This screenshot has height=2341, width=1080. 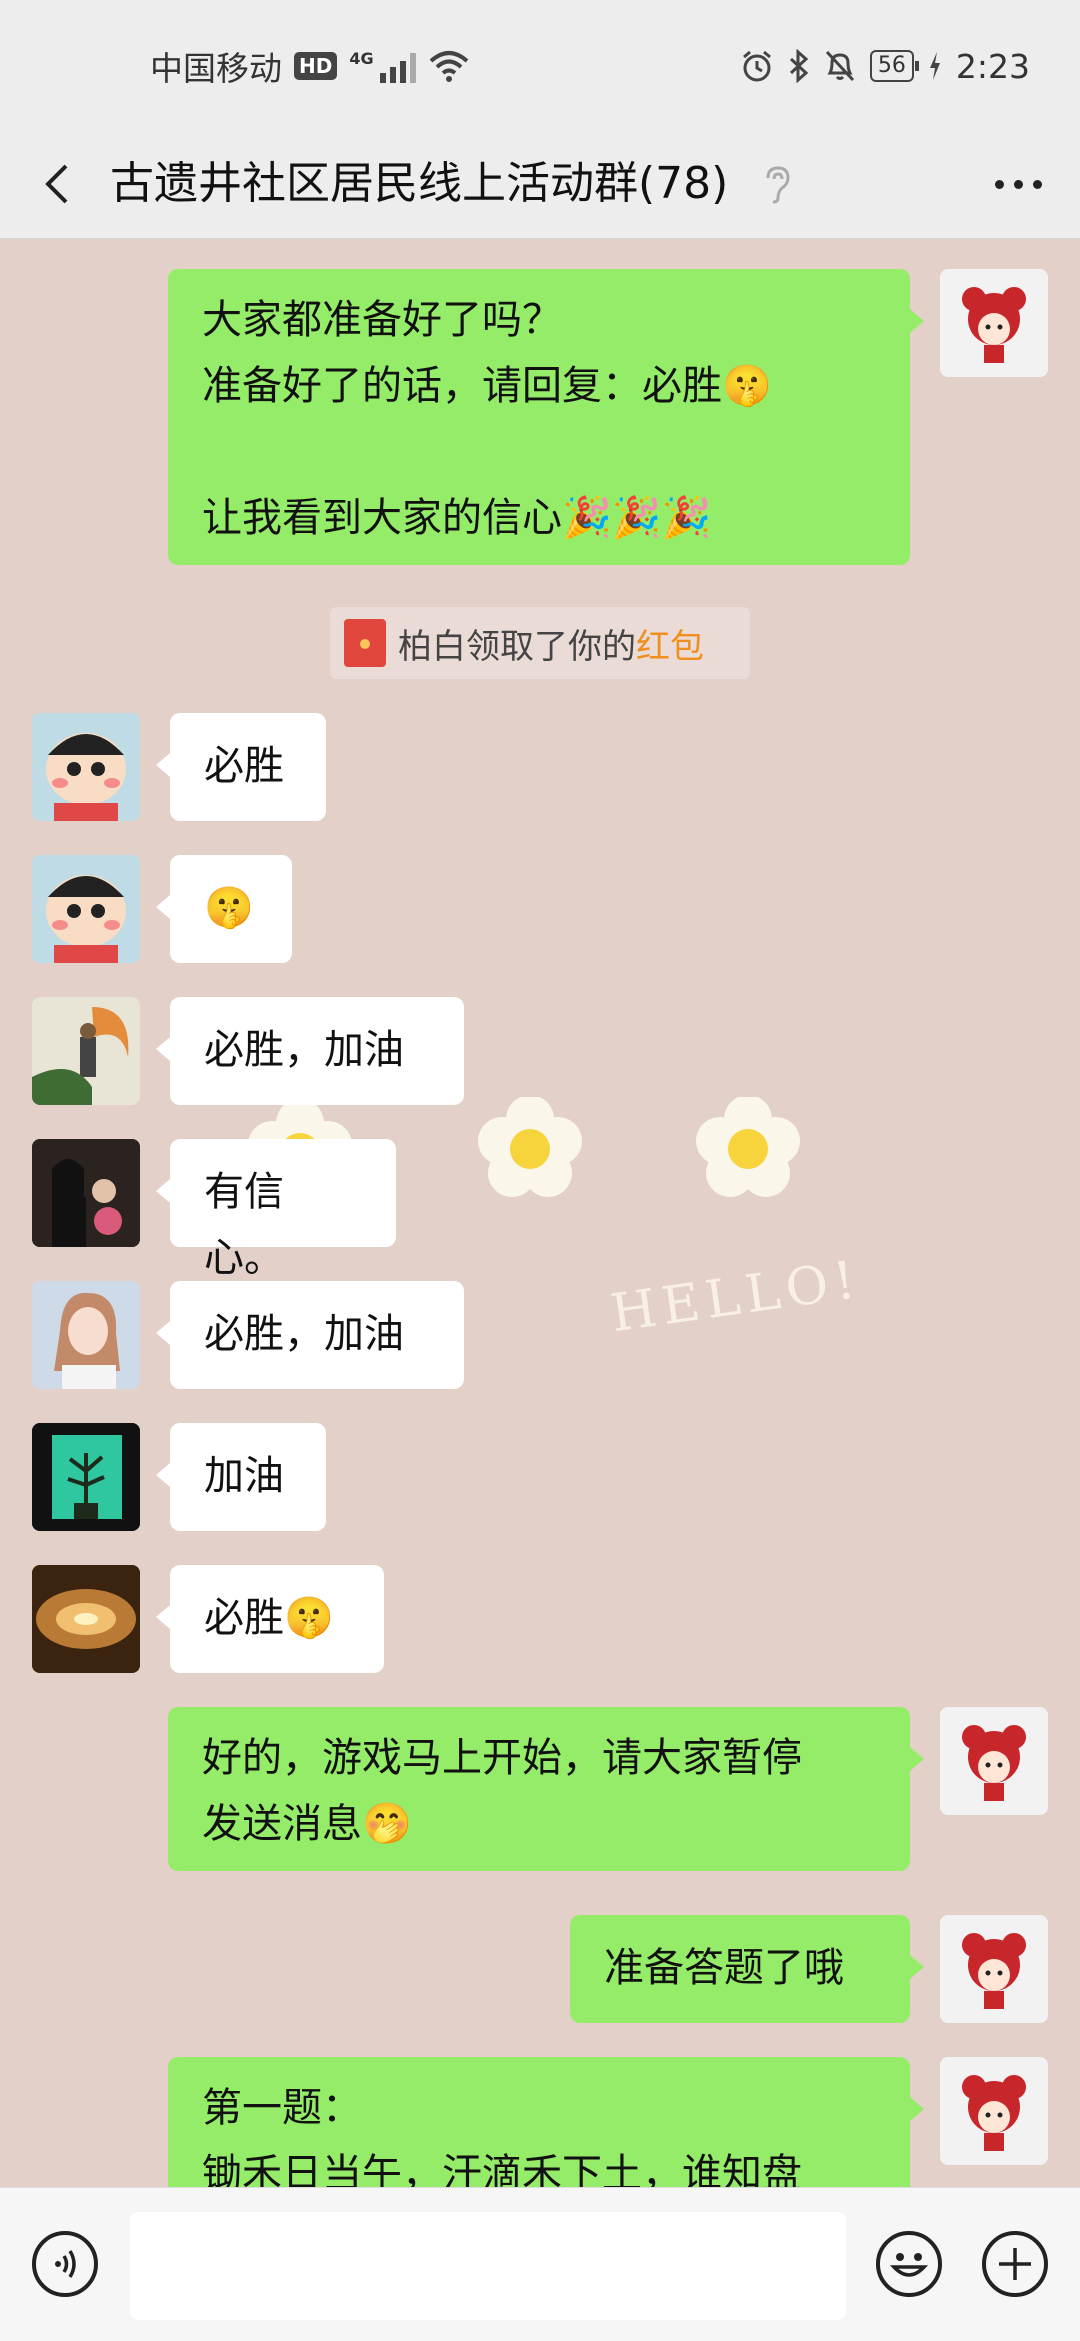 I want to click on message-bubble: 加油, so click(x=241, y=1477).